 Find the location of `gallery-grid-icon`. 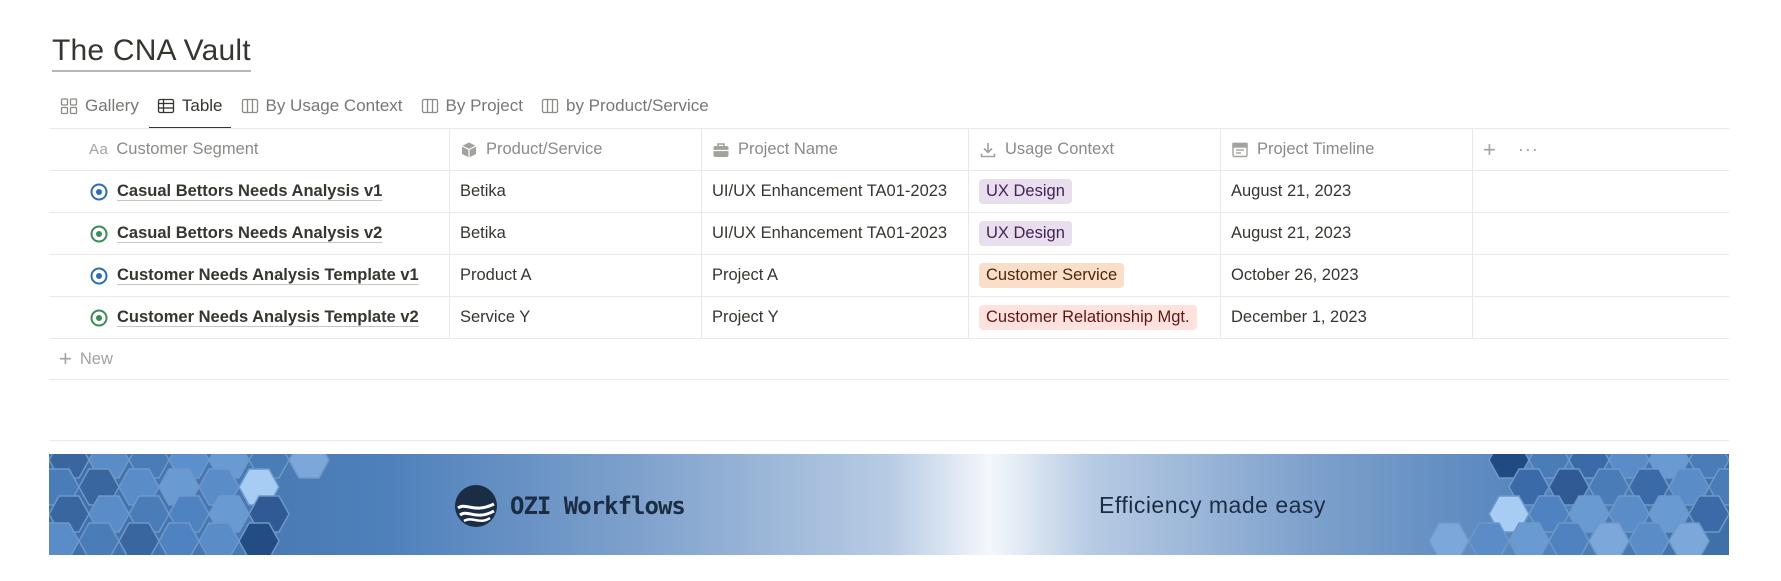

gallery-grid-icon is located at coordinates (69, 106).